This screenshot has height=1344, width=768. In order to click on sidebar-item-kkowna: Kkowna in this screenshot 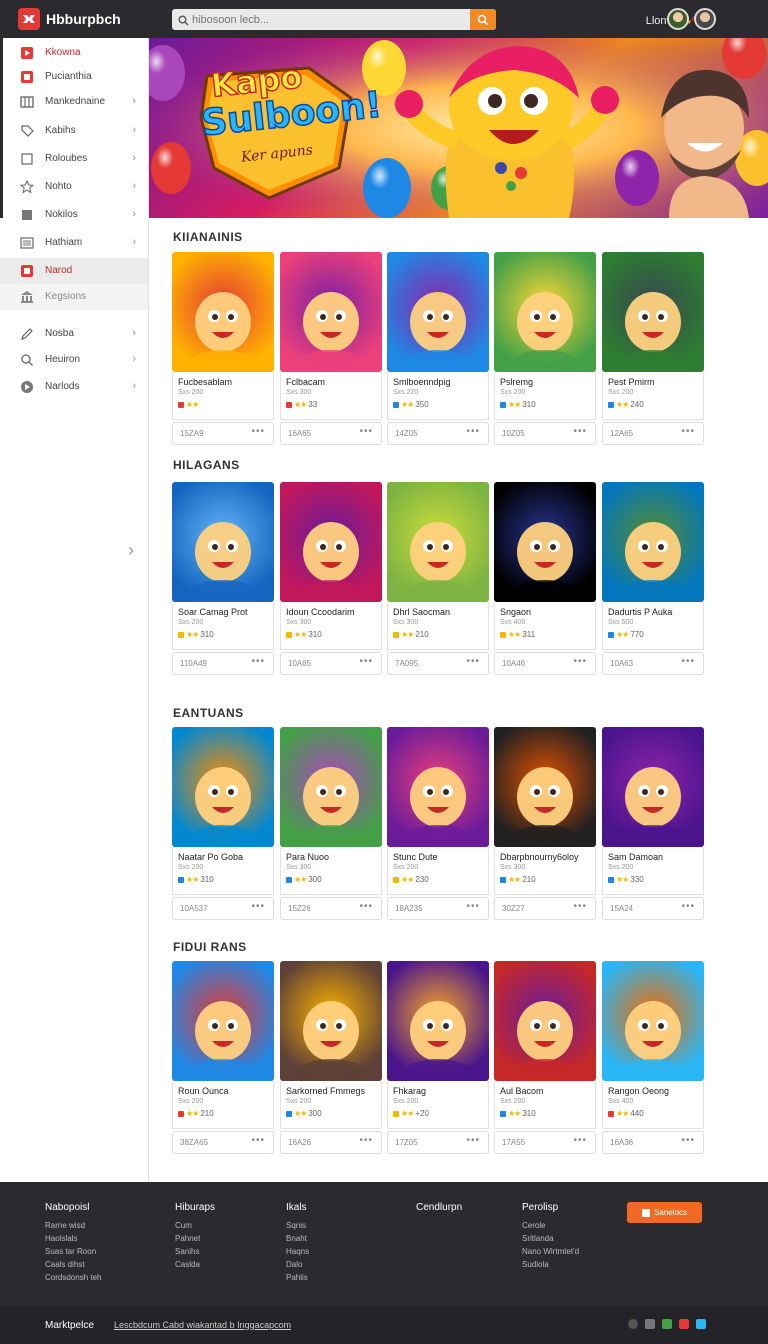, I will do `click(74, 53)`.